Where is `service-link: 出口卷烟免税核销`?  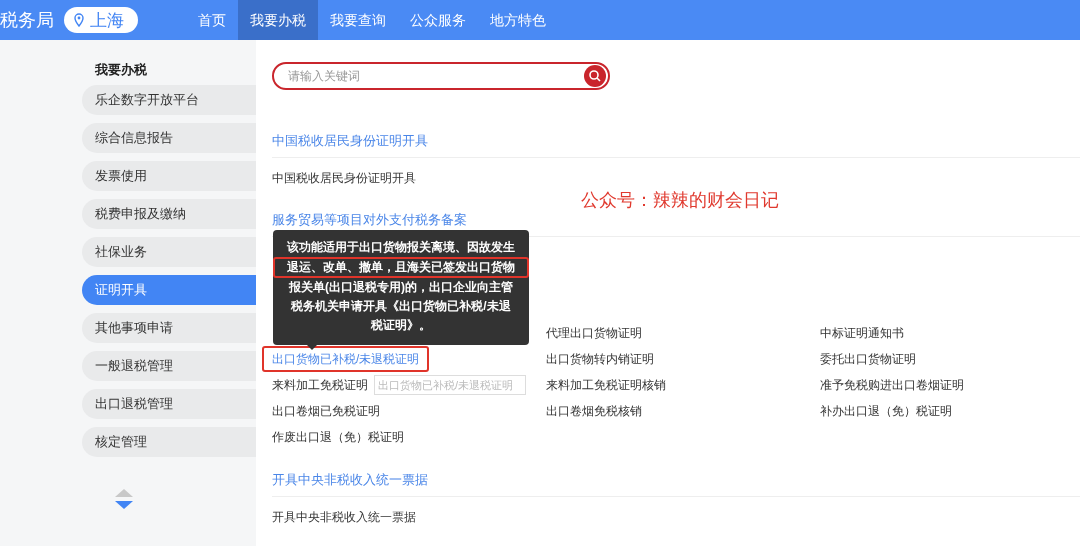 service-link: 出口卷烟免税核销 is located at coordinates (594, 411).